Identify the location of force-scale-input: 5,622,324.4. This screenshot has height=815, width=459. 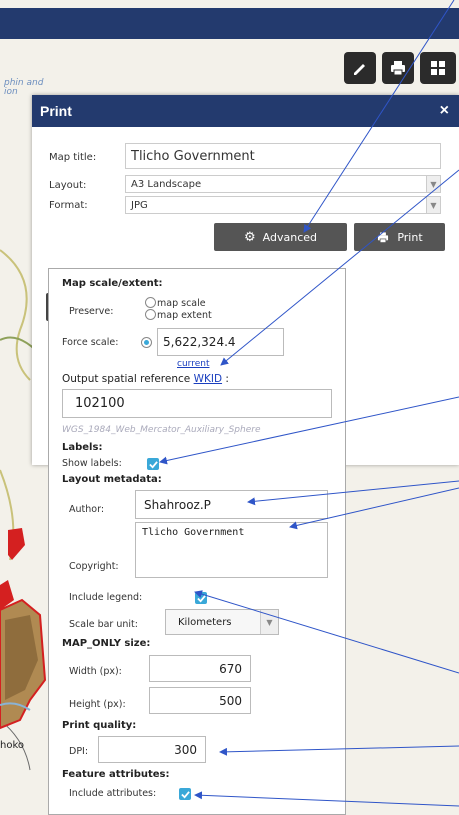
(220, 342).